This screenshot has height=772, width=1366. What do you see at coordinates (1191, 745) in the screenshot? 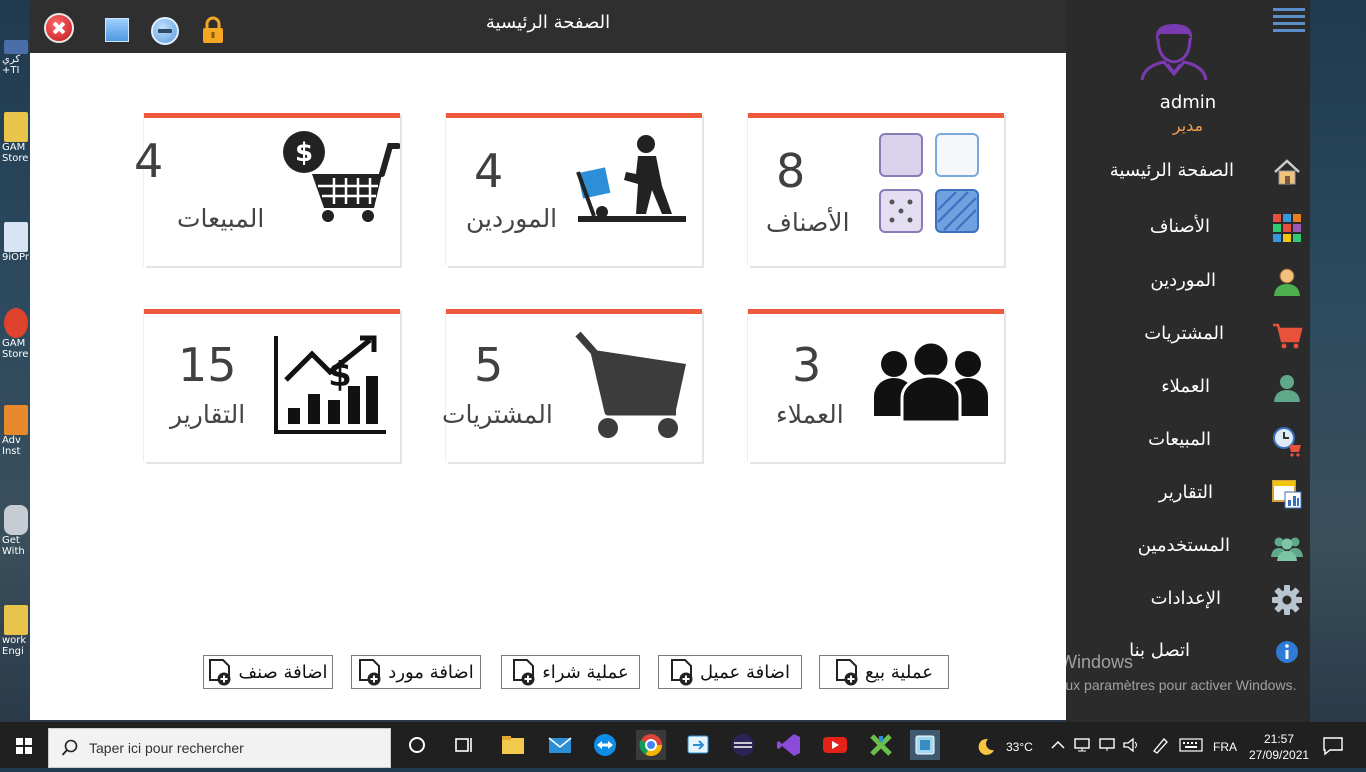
I see `keyboard-icon` at bounding box center [1191, 745].